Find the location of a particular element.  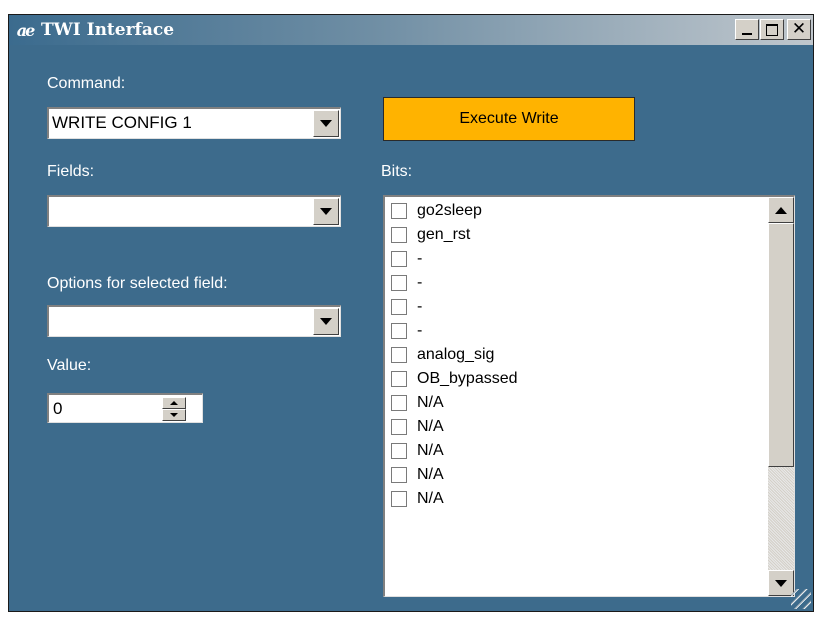

scroll-up-button is located at coordinates (781, 210).